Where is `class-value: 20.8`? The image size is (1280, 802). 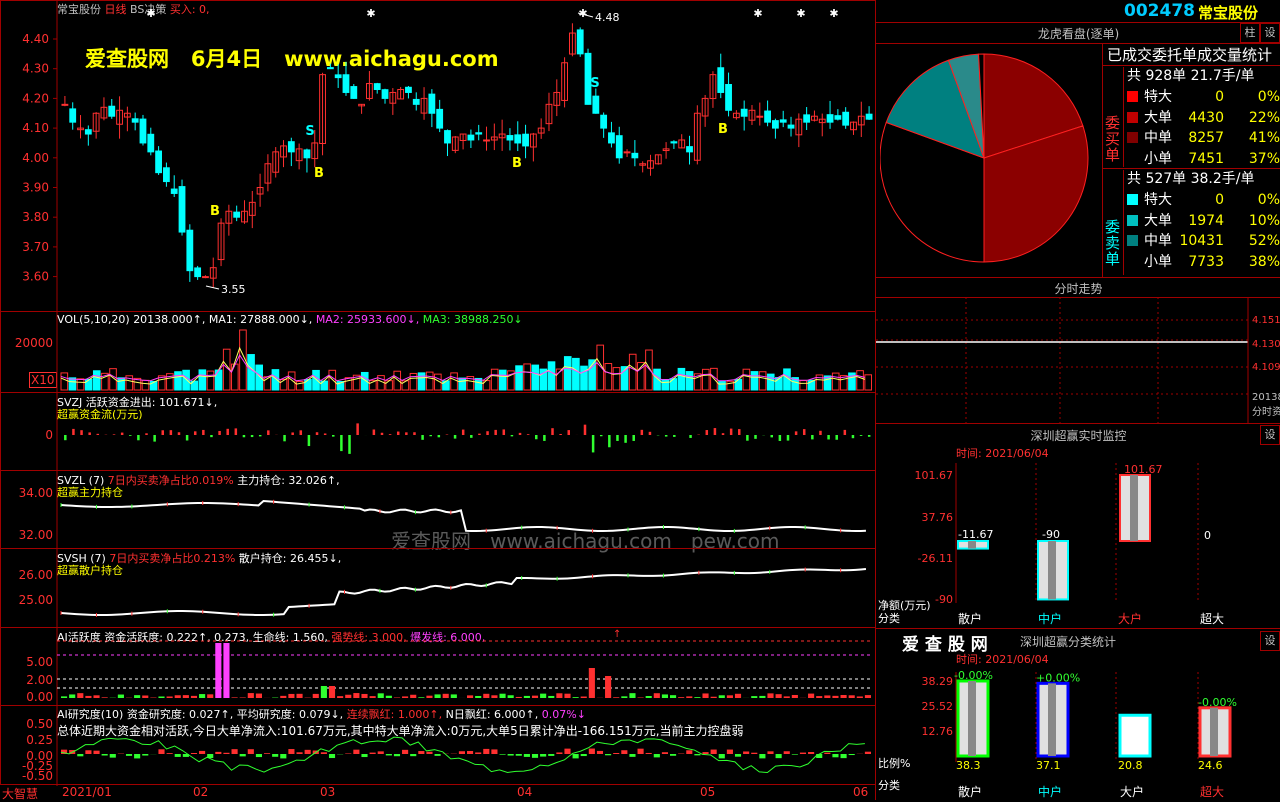
class-value: 20.8 is located at coordinates (1130, 765).